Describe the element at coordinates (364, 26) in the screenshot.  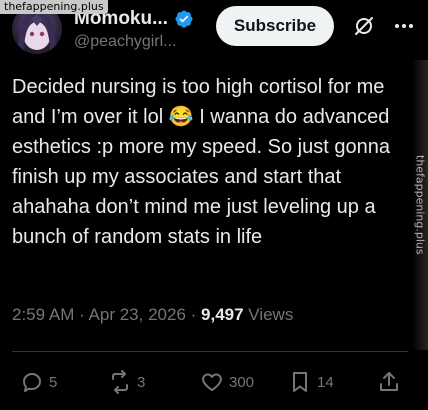
I see `grok-icon` at that location.